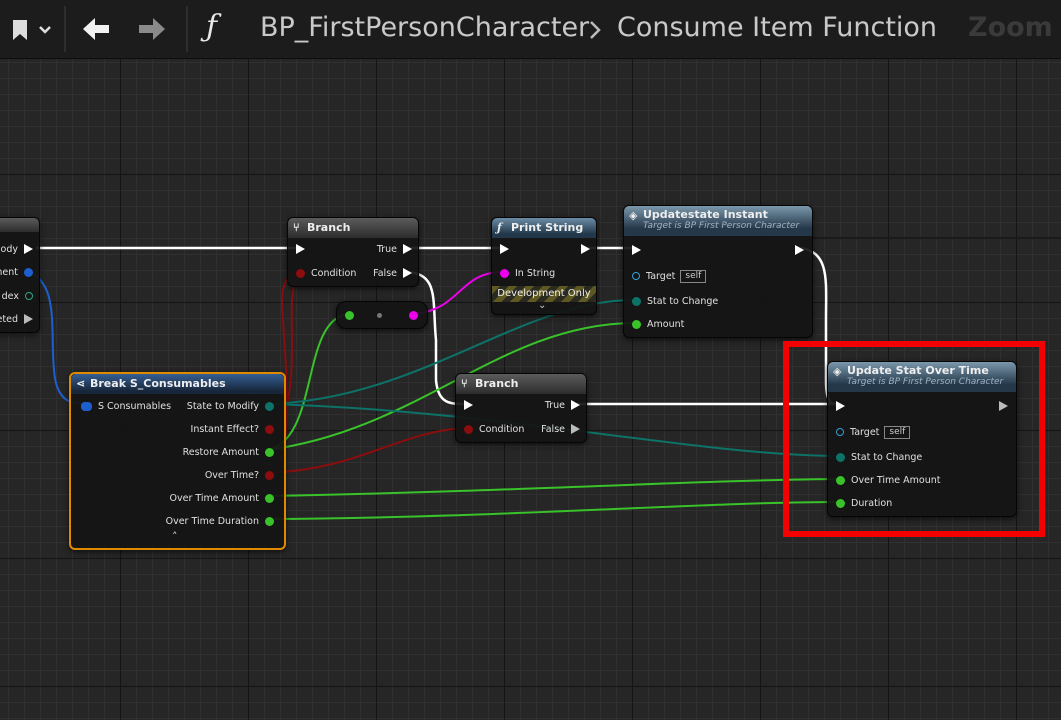  I want to click on break-output-over-time-amount: Over Time Amount, so click(222, 498).